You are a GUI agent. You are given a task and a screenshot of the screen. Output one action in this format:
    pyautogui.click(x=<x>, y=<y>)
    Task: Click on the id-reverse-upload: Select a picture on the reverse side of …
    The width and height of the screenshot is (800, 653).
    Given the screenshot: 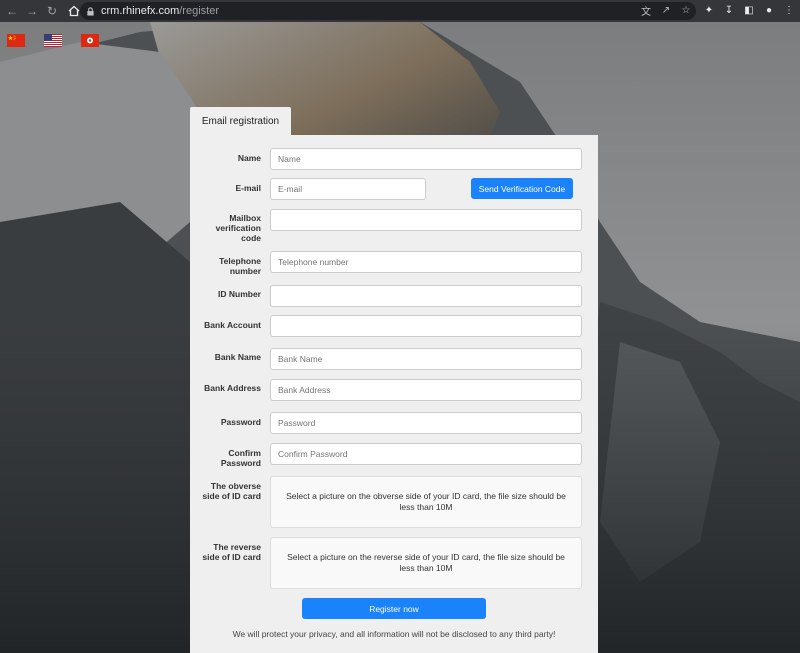 What is the action you would take?
    pyautogui.click(x=426, y=563)
    